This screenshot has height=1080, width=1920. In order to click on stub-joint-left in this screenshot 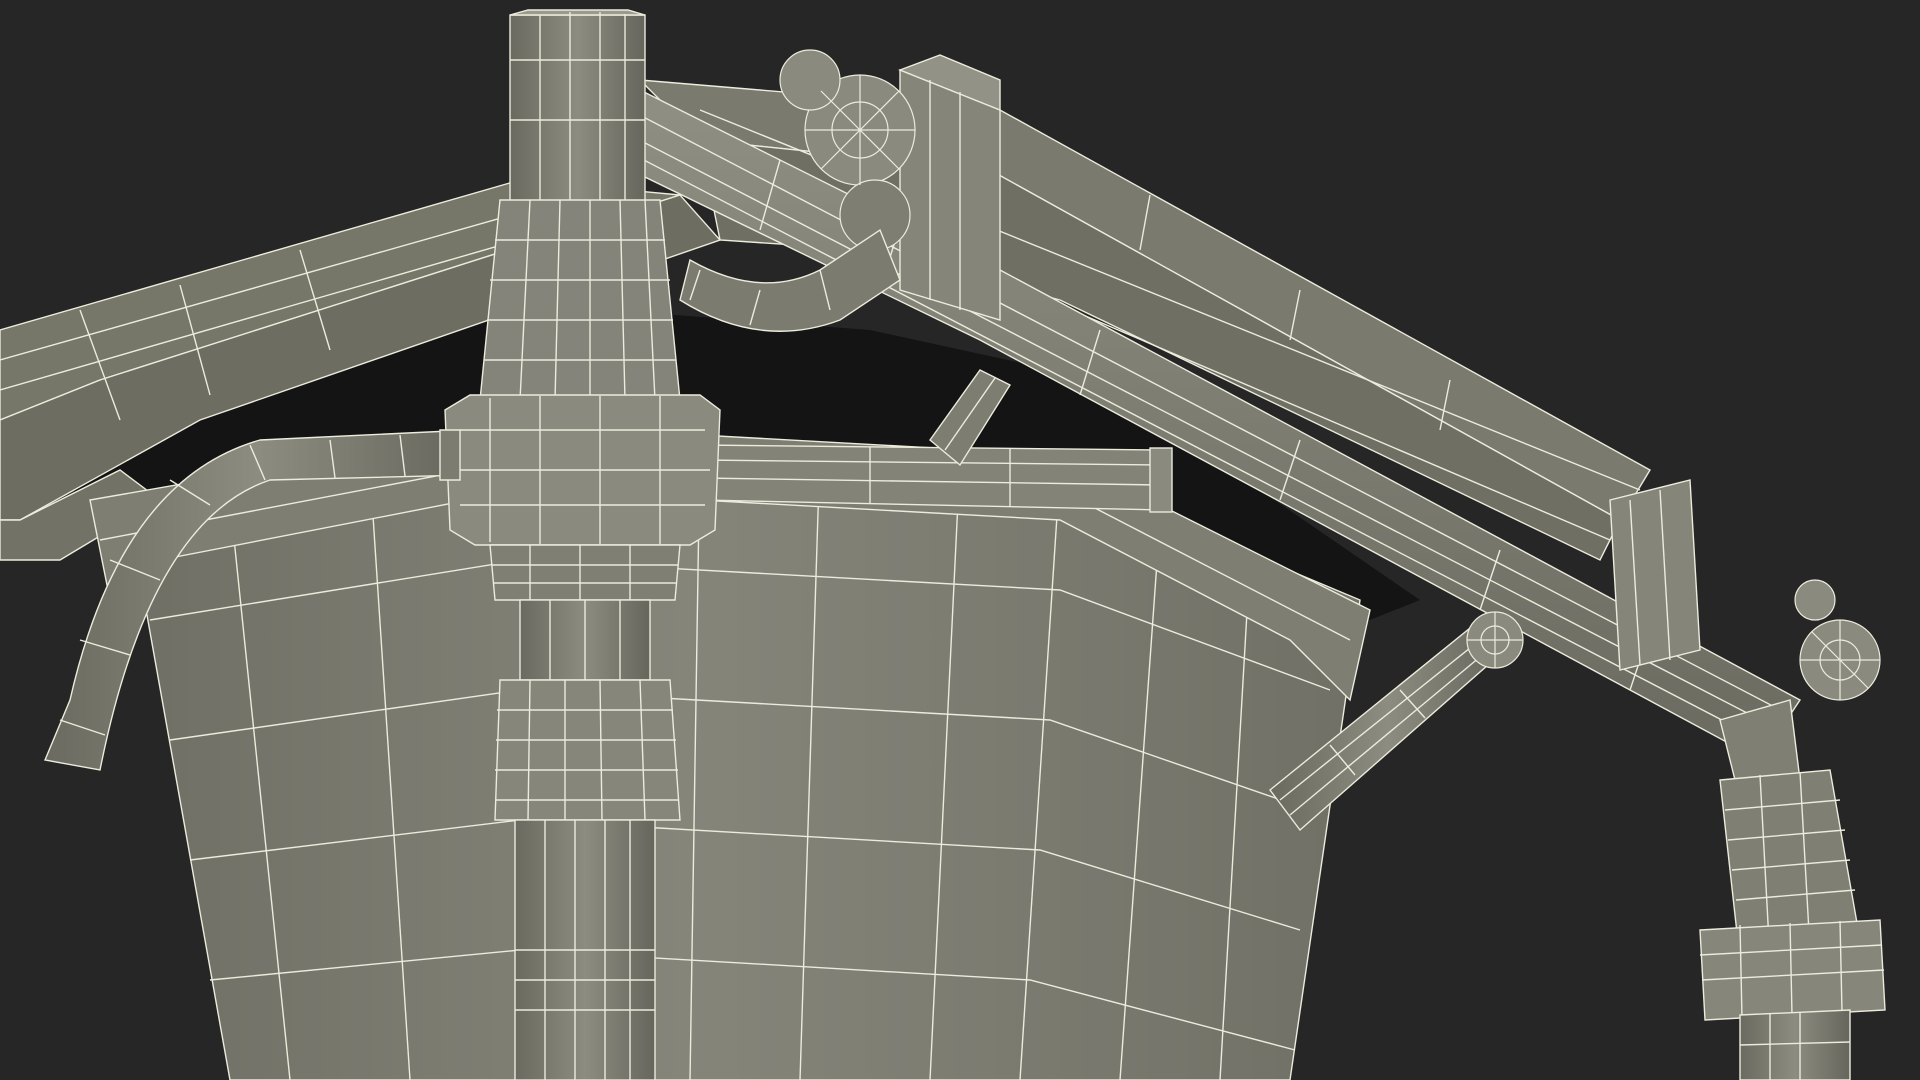, I will do `click(450, 455)`.